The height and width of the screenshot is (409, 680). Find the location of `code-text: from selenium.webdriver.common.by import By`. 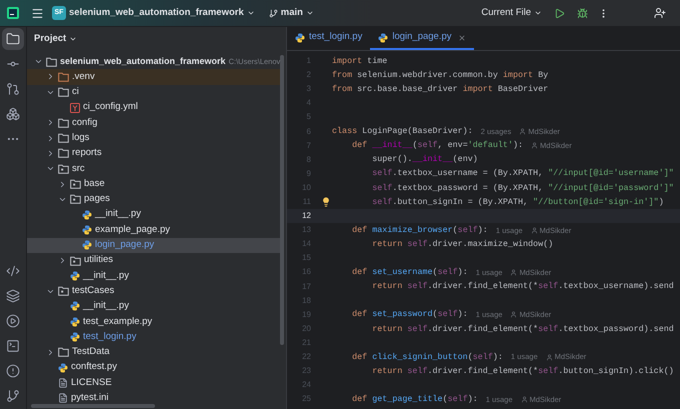

code-text: from selenium.webdriver.common.by import By is located at coordinates (440, 75).